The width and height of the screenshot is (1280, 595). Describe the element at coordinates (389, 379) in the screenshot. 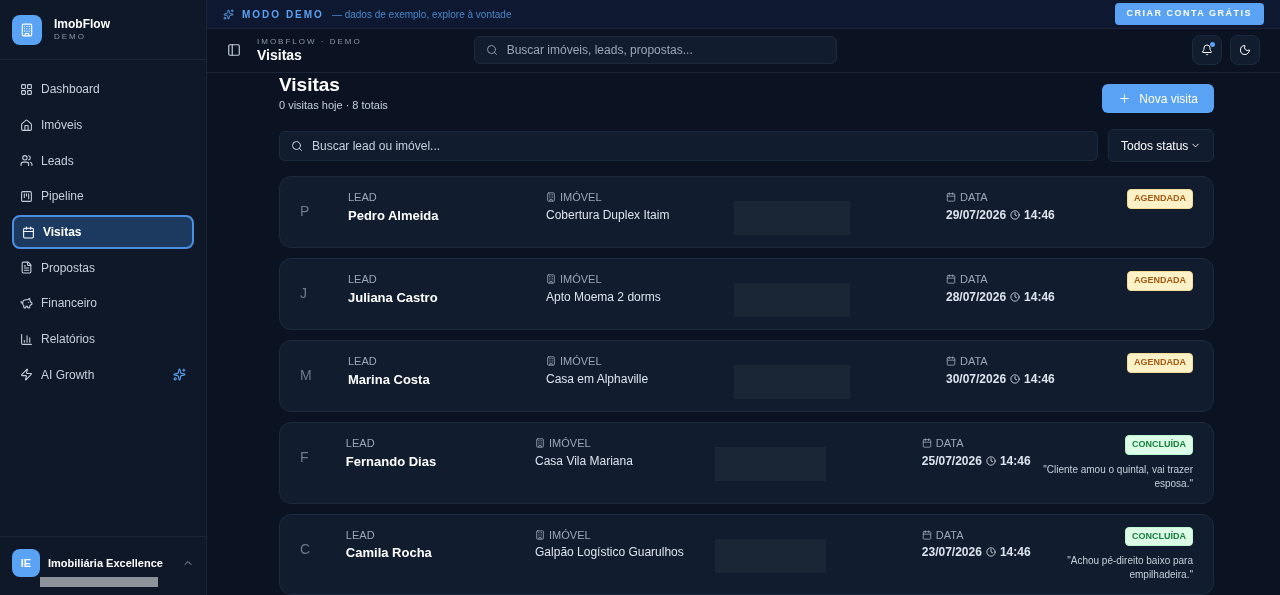

I see `lead-name: Marina Costa` at that location.